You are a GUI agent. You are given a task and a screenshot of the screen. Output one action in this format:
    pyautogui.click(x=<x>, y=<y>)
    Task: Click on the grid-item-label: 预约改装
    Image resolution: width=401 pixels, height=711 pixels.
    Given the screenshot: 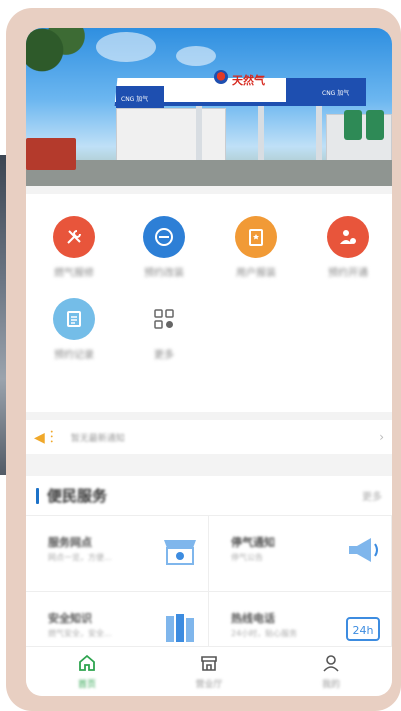 What is the action you would take?
    pyautogui.click(x=164, y=273)
    